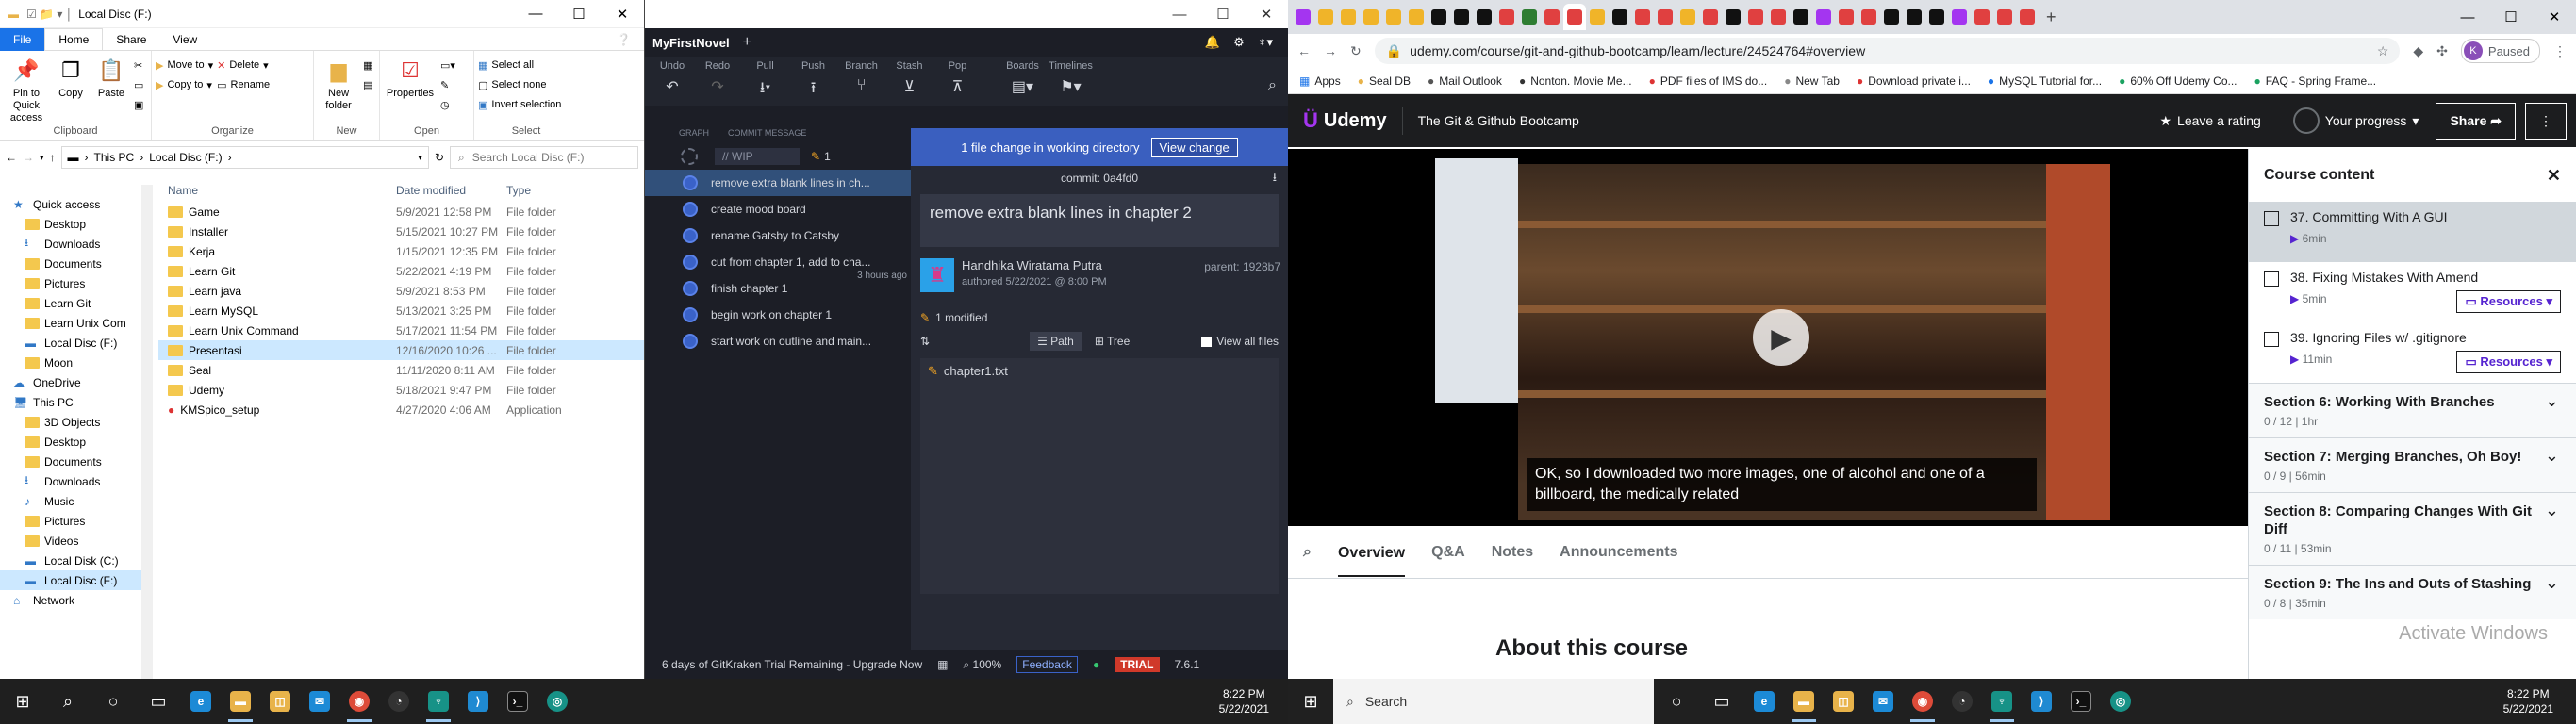 The width and height of the screenshot is (2576, 724). I want to click on boards-button: Boards ▤▾, so click(1023, 78).